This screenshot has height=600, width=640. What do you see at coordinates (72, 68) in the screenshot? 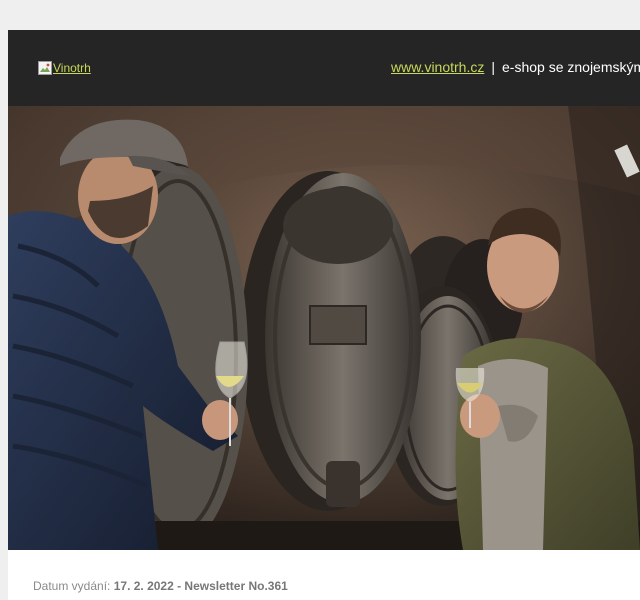
I see `logo-alt-text: Vinotrh` at bounding box center [72, 68].